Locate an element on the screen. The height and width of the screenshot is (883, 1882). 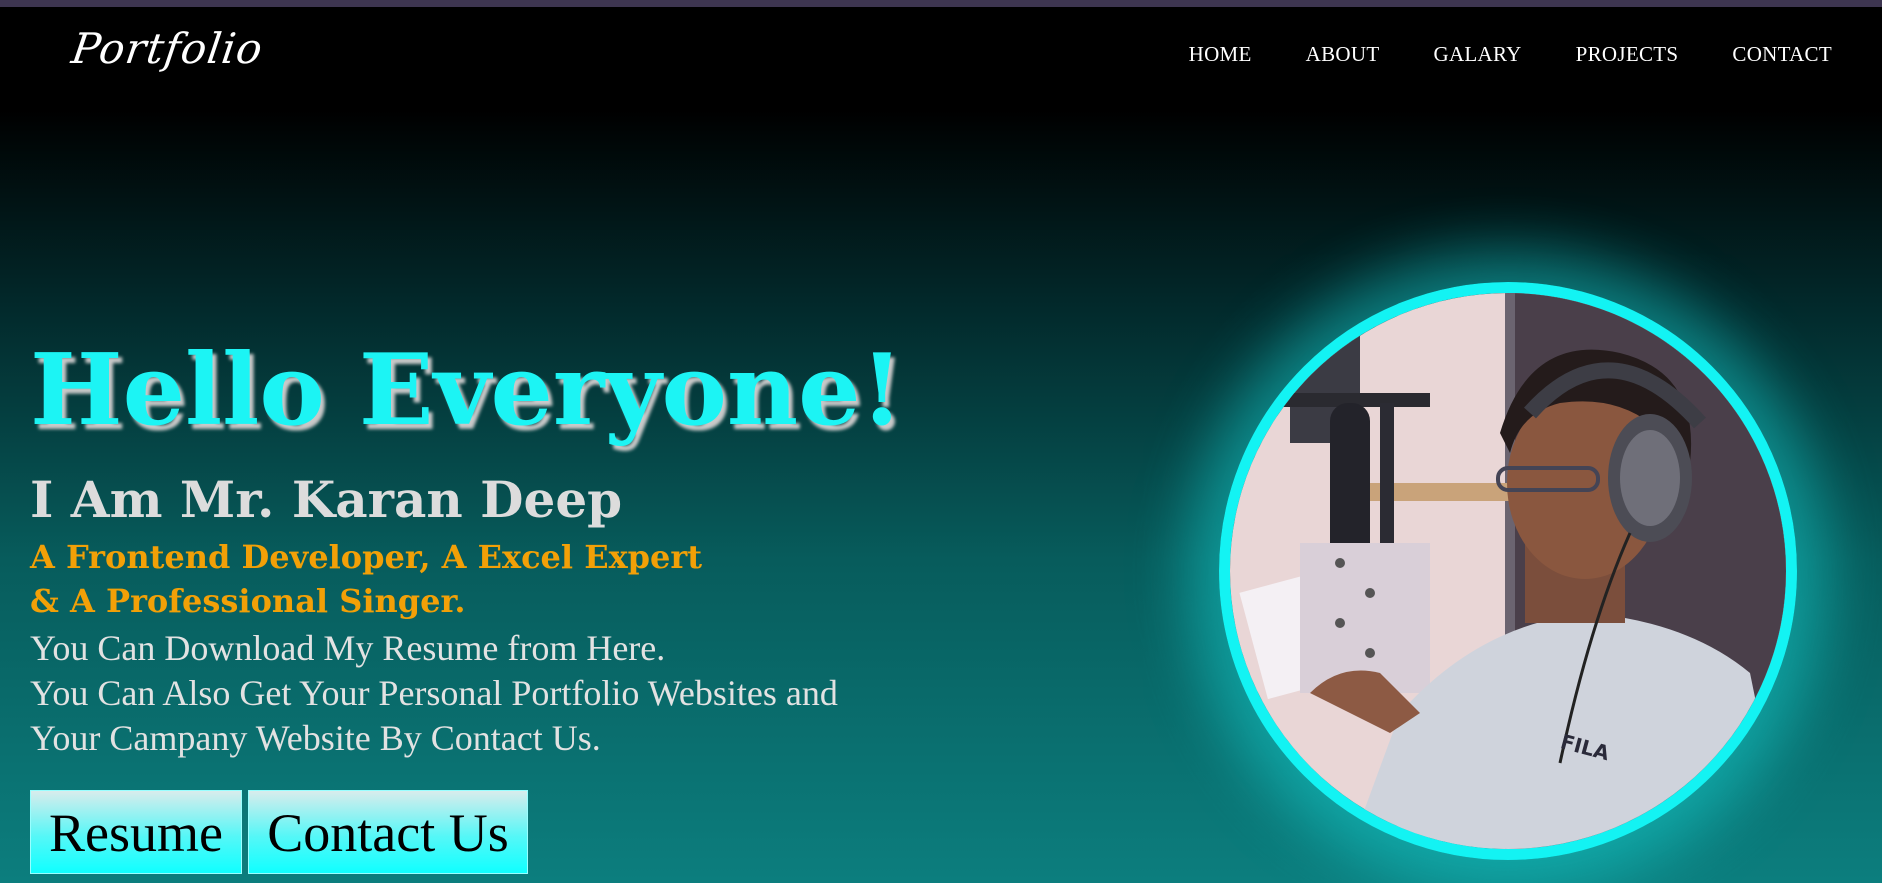
hero-title: Hello Everyone! is located at coordinates (467, 390).